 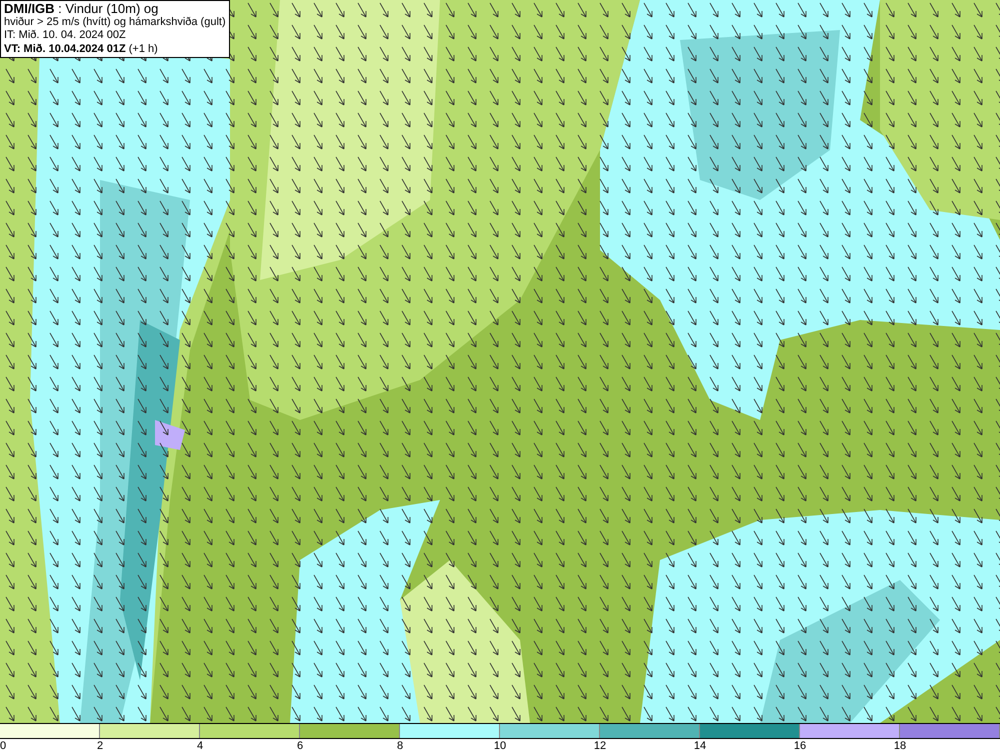 I want to click on title-text: VT: Mið. 10.04.2024 01Z (+1 h), so click(x=81, y=49).